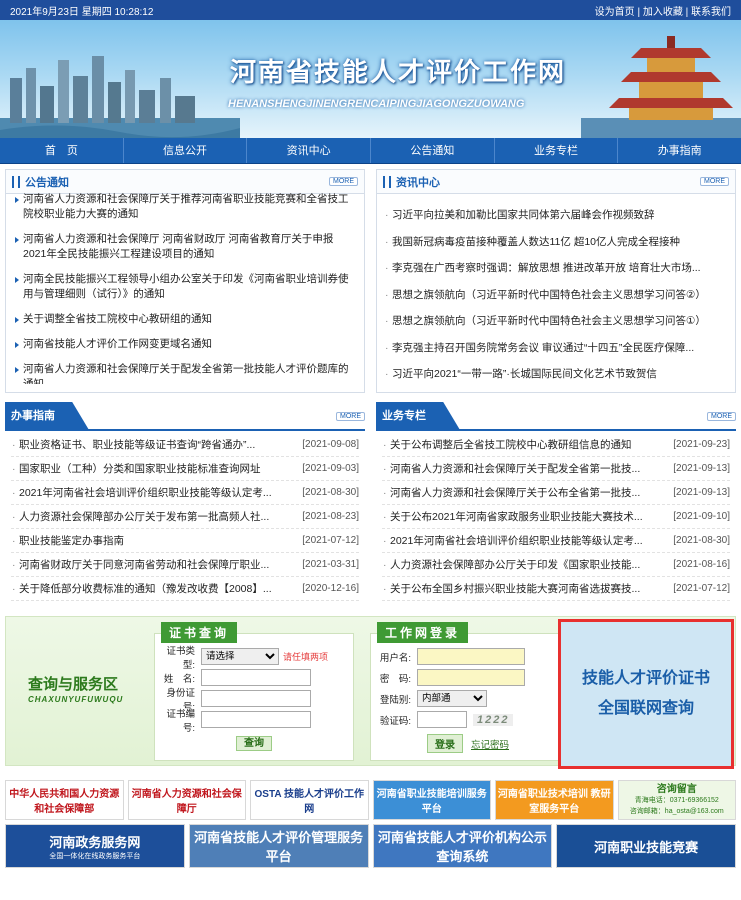  Describe the element at coordinates (452, 698) in the screenshot. I see `login-category-select: 内部通` at that location.